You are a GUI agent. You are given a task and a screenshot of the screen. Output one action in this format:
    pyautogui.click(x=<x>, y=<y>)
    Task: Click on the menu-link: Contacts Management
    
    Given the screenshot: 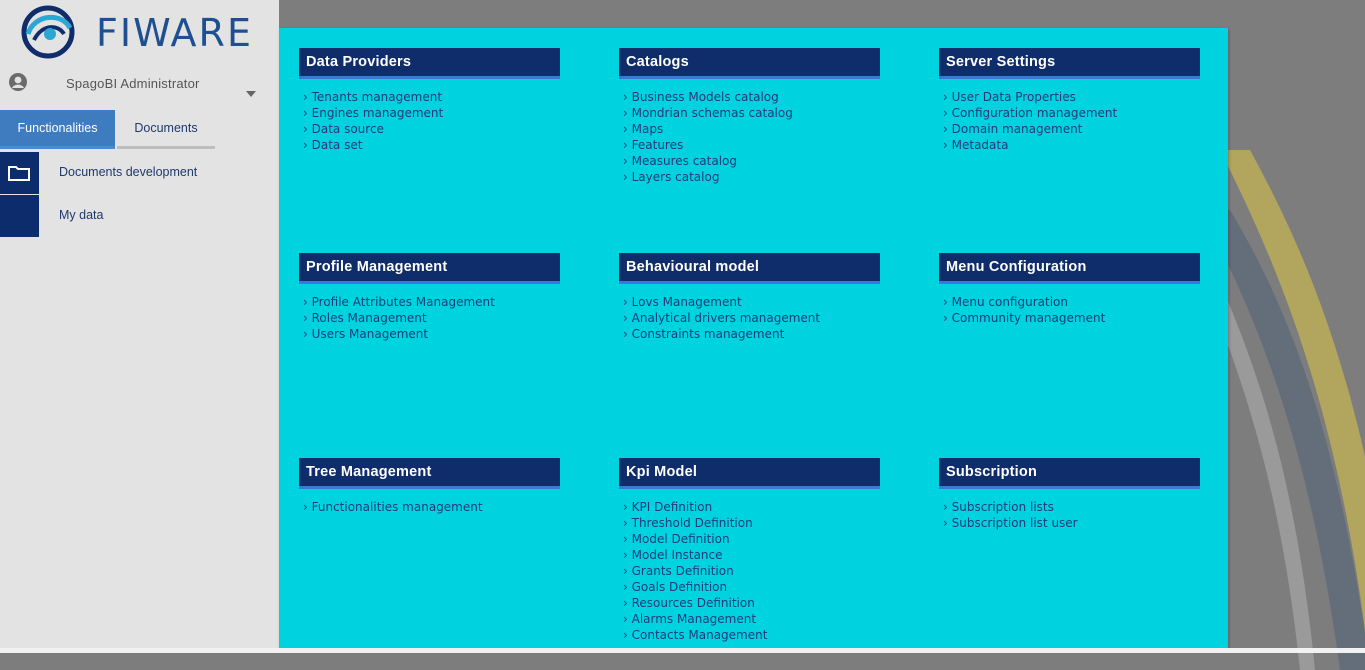 What is the action you would take?
    pyautogui.click(x=751, y=635)
    